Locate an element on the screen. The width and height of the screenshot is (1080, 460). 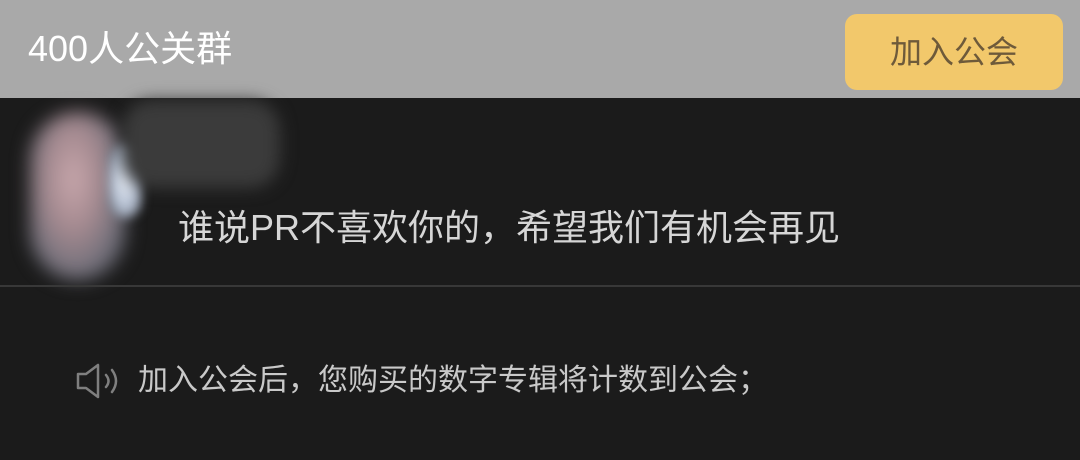
divider is located at coordinates (540, 286).